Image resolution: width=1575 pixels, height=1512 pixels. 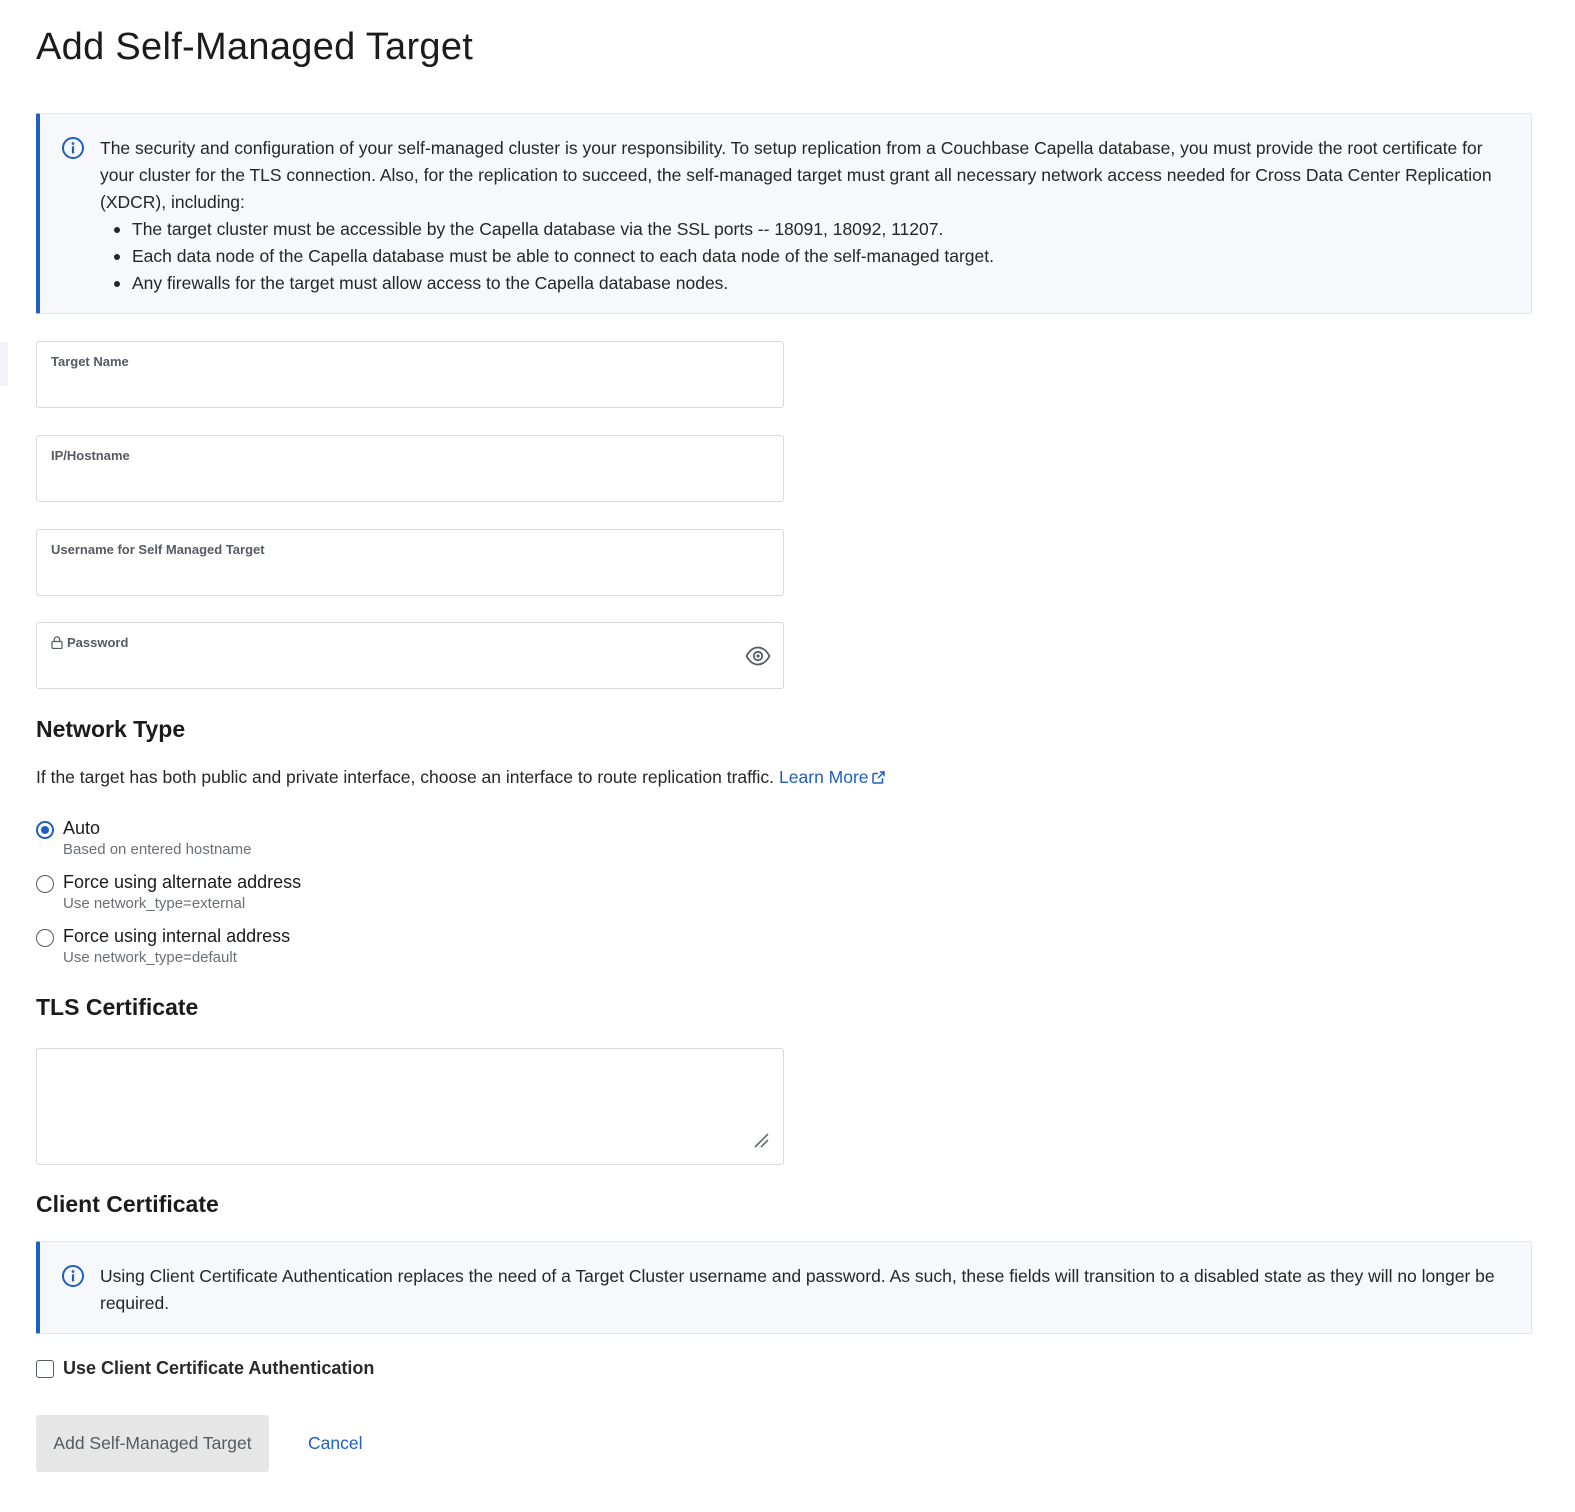 I want to click on password-input, so click(x=392, y=667).